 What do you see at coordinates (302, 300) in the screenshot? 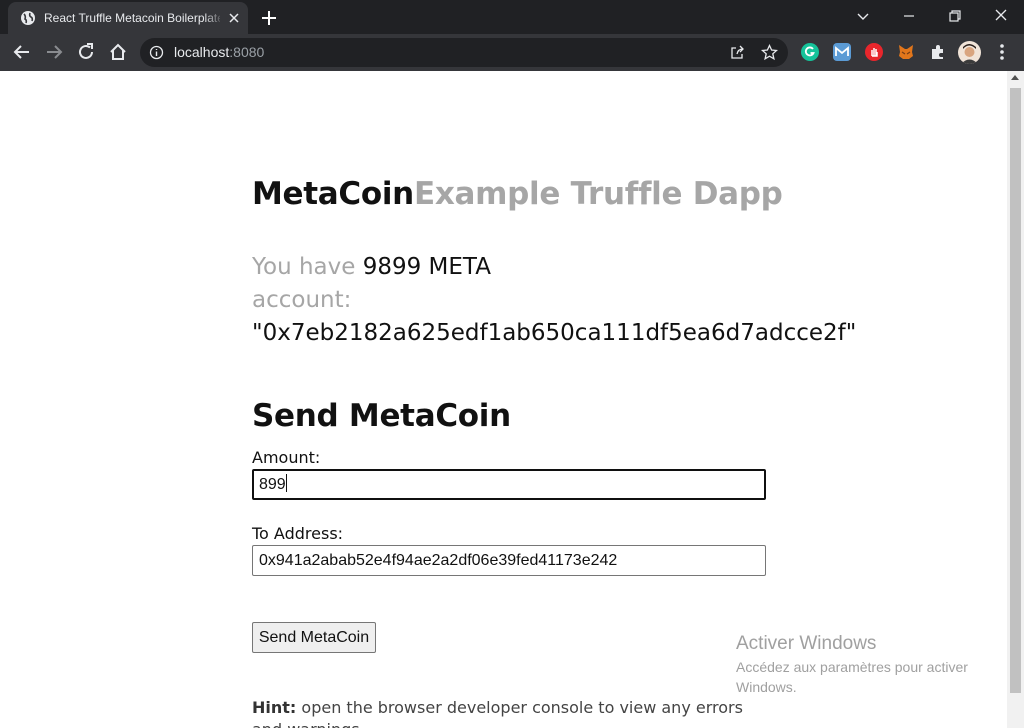
I see `account-label: account:` at bounding box center [302, 300].